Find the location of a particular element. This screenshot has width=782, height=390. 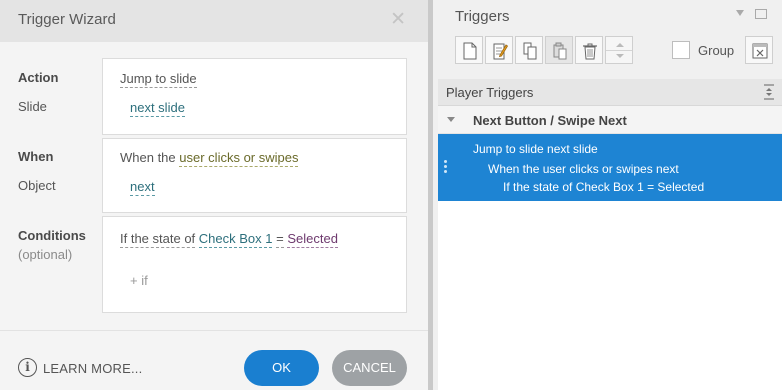

new-trigger-button is located at coordinates (469, 50).